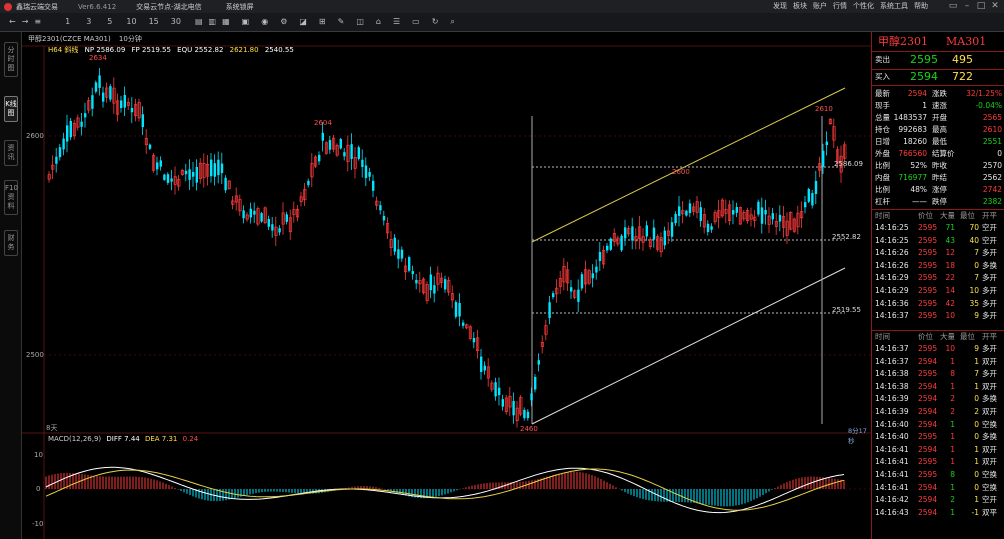 The width and height of the screenshot is (1004, 539). I want to click on list-icon: ☰, so click(396, 22).